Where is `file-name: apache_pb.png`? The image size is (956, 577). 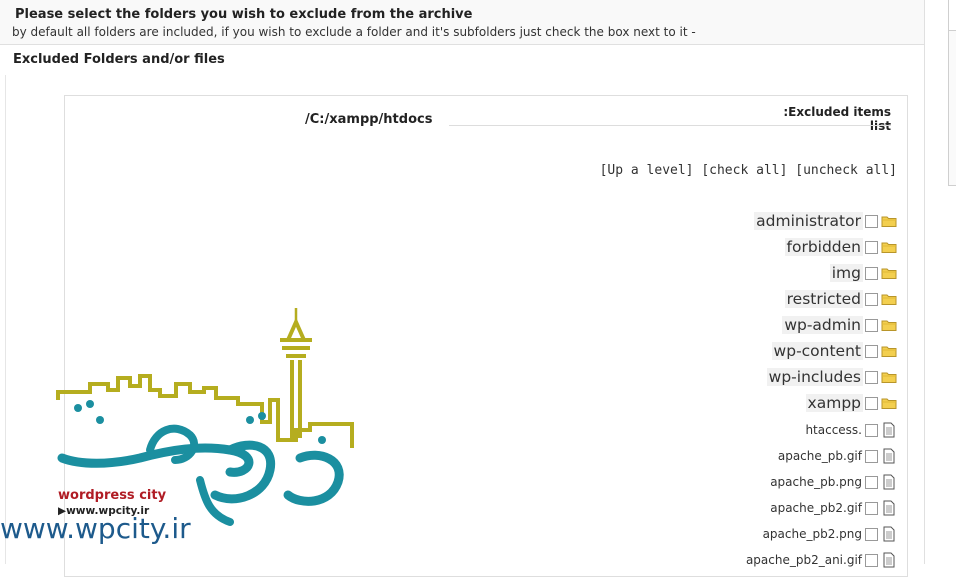
file-name: apache_pb.png is located at coordinates (816, 482).